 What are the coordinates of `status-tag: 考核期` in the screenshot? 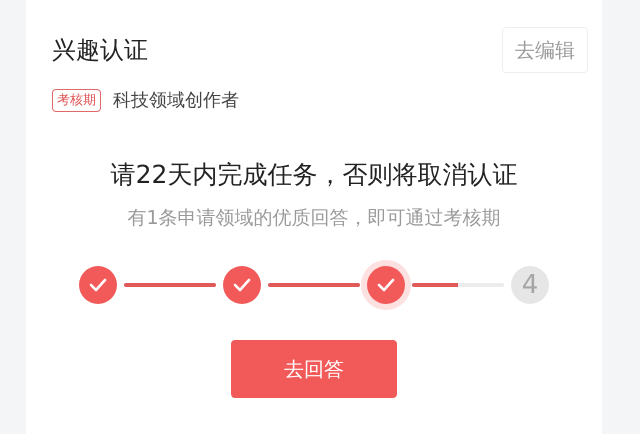 It's located at (76, 100).